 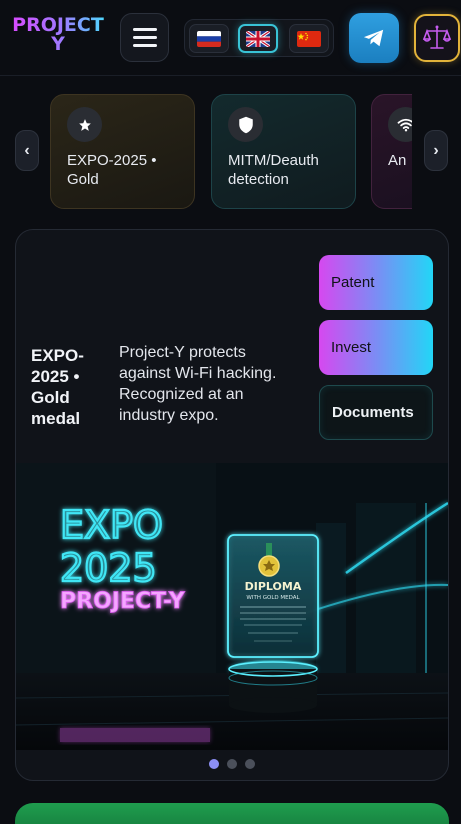 I want to click on chip-mitm: MITM/Deauth detection, so click(x=283, y=151).